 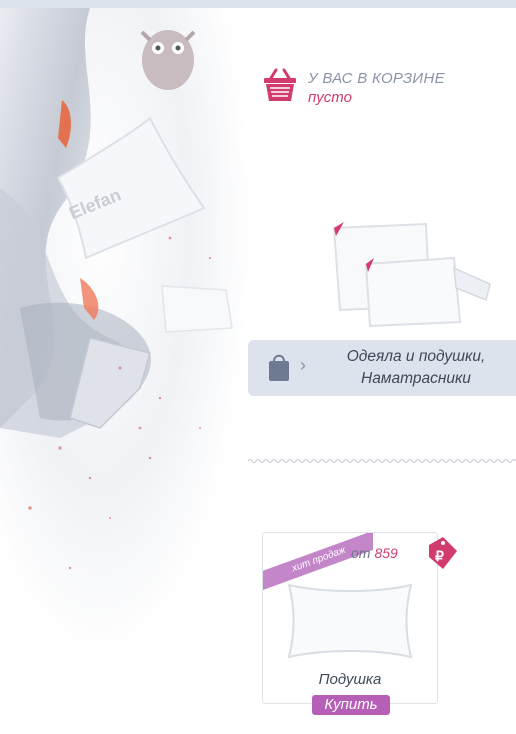 I want to click on category-label: Одеяла и подушки, Наматрасники, so click(x=416, y=368).